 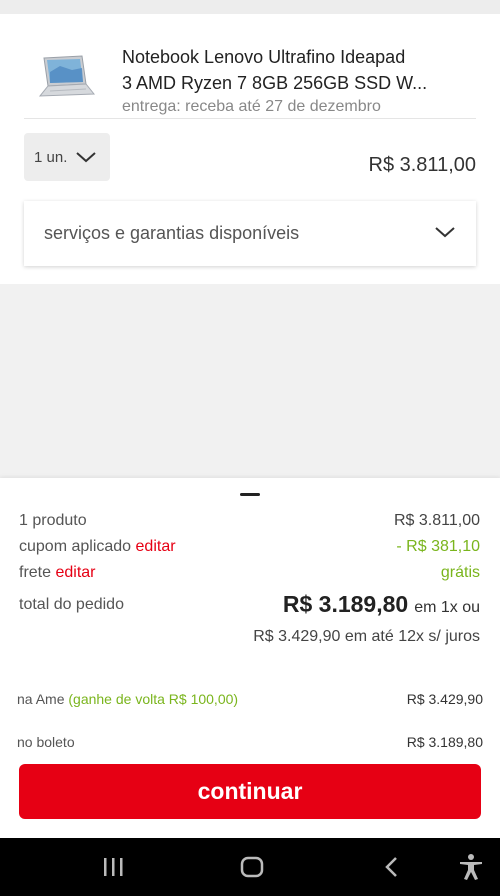 I want to click on shipping-edit-link: editar, so click(x=75, y=572).